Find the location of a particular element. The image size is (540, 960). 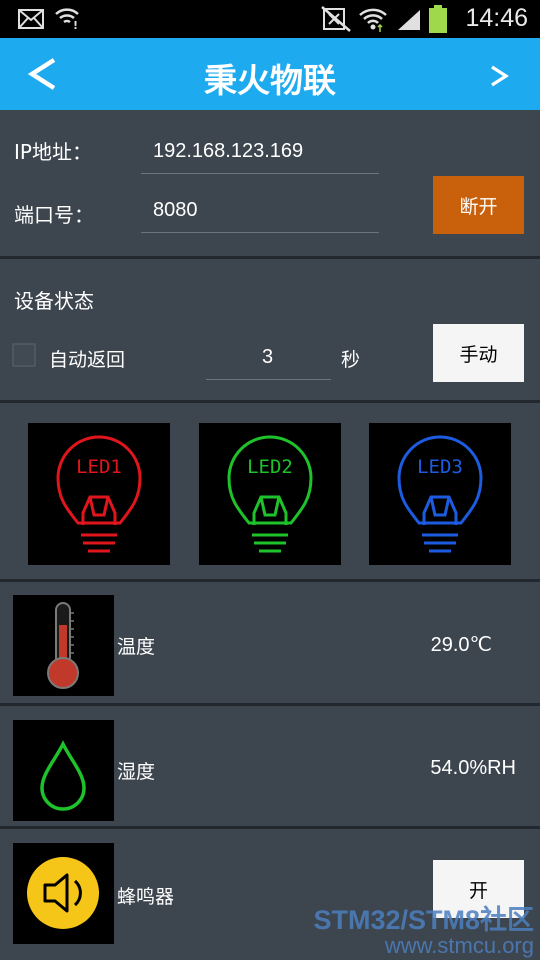

led2-label: LED2 is located at coordinates (270, 467).